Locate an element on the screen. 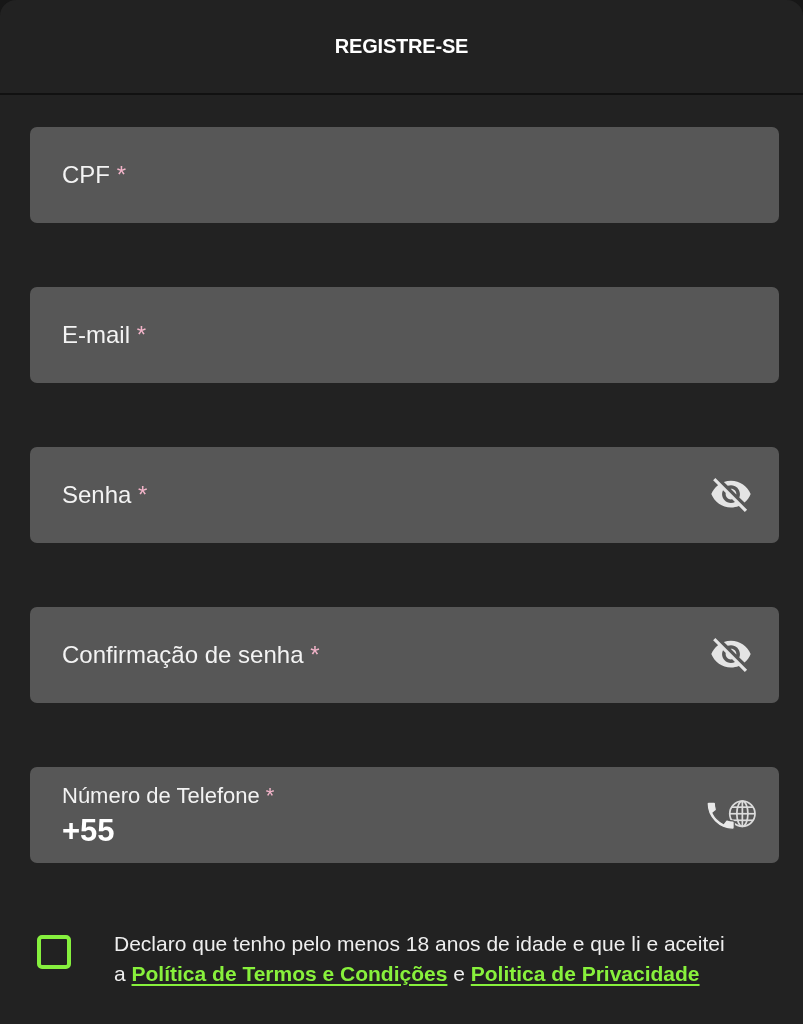  field-label: Número de Telefone * is located at coordinates (168, 795).